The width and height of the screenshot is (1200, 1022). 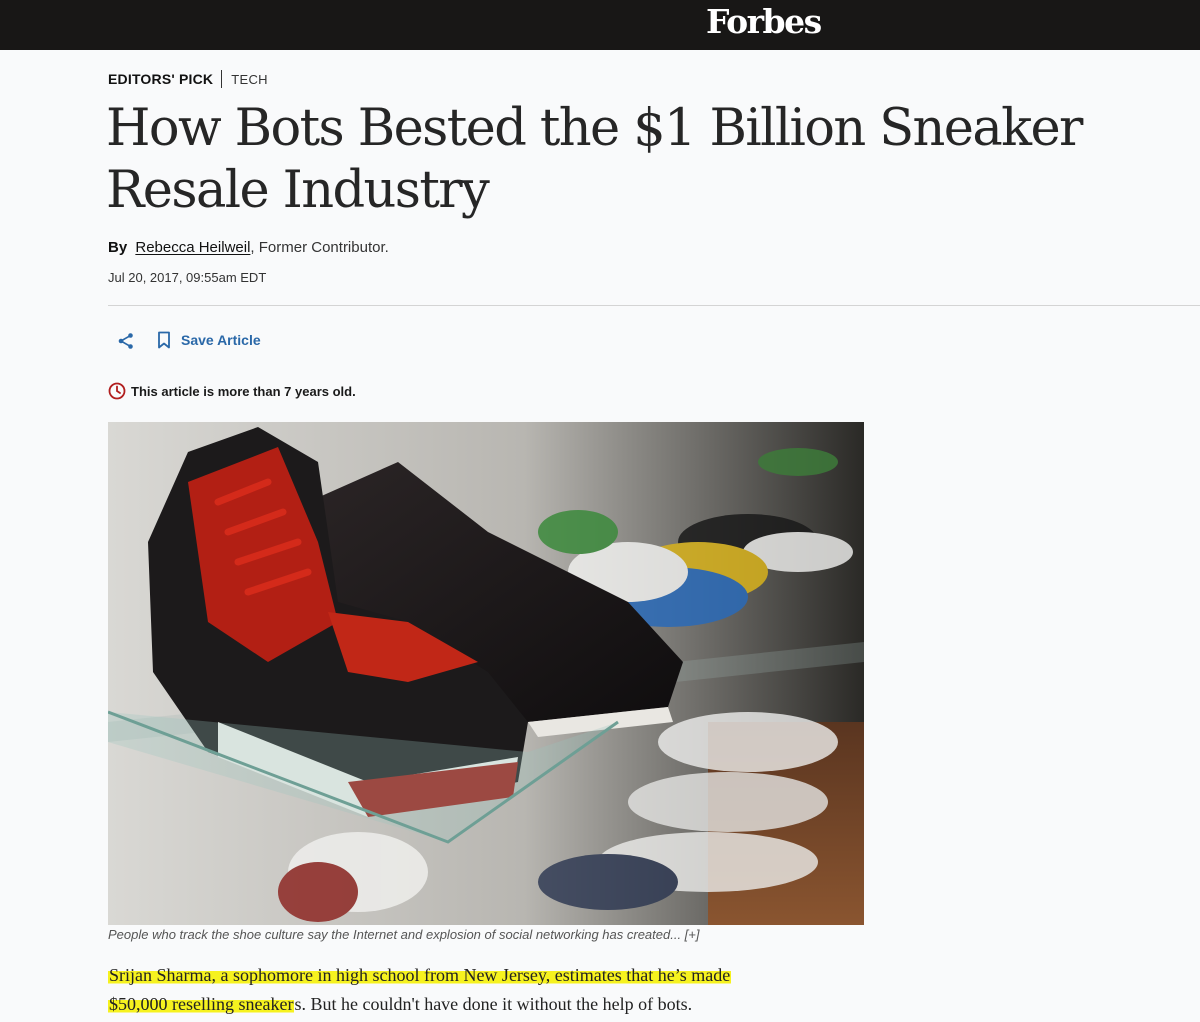 What do you see at coordinates (243, 391) in the screenshot?
I see `age-notice-text: This article is more than 7 years old.` at bounding box center [243, 391].